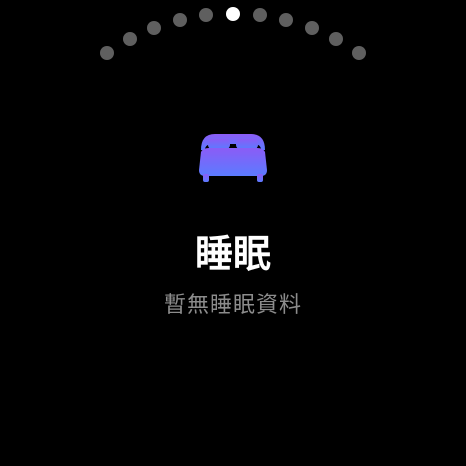 This screenshot has height=466, width=466. What do you see at coordinates (233, 14) in the screenshot?
I see `page-dot-active` at bounding box center [233, 14].